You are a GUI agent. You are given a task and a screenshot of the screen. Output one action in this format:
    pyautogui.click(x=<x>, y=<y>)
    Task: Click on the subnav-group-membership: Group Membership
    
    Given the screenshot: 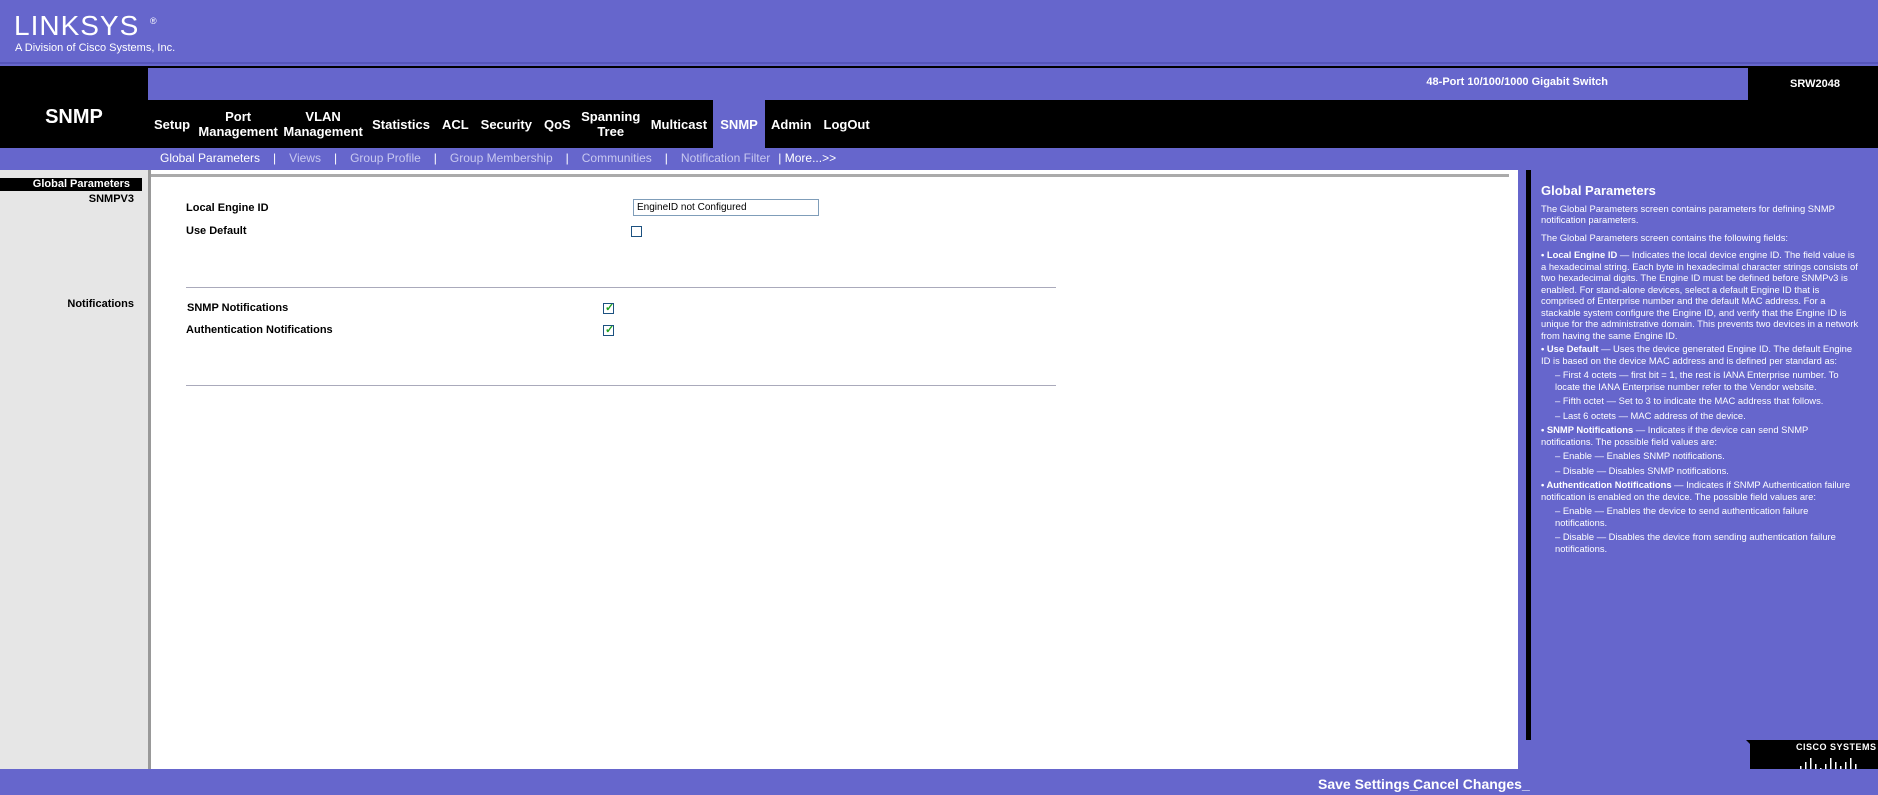 What is the action you would take?
    pyautogui.click(x=501, y=158)
    